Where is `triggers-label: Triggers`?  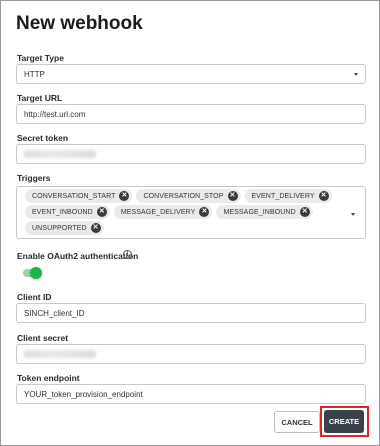
triggers-label: Triggers is located at coordinates (34, 178).